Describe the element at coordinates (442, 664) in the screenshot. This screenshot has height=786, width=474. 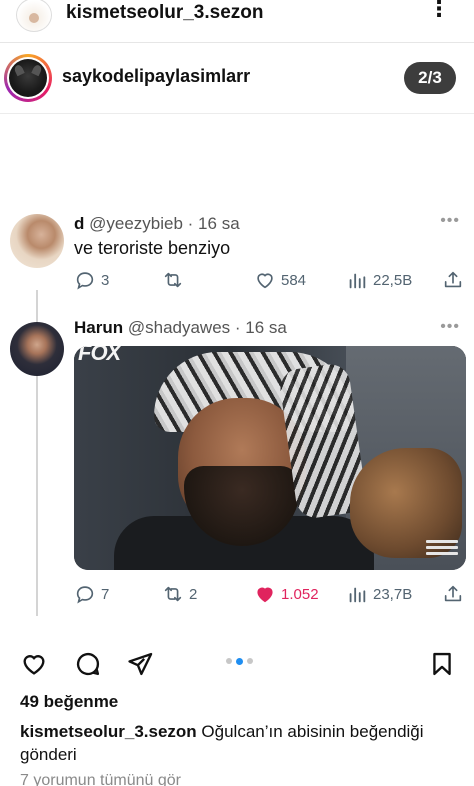
I see `bookmark-icon` at that location.